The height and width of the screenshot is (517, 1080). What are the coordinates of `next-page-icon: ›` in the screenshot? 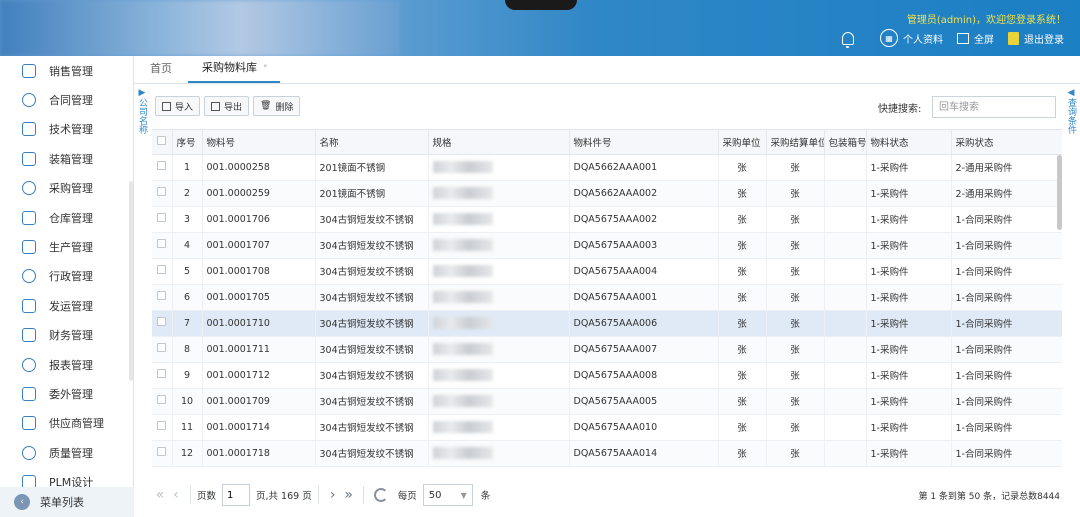 It's located at (333, 495).